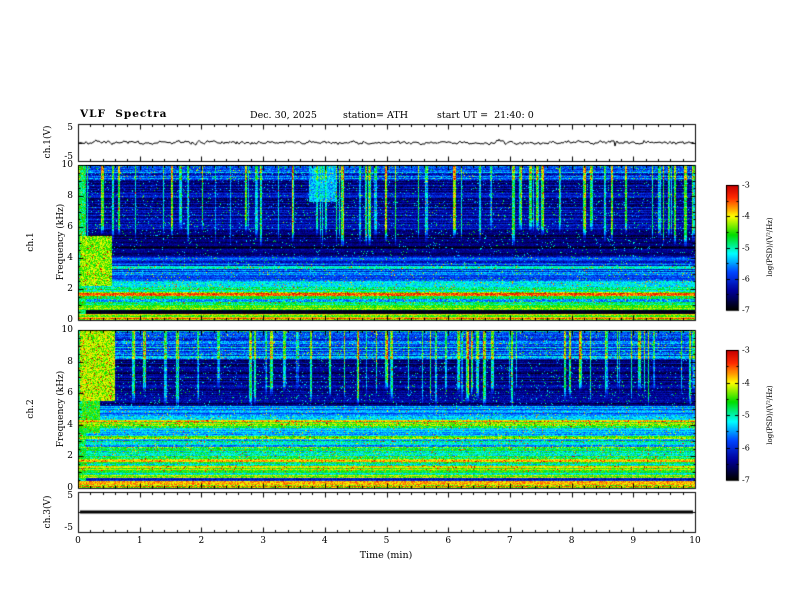 This screenshot has height=612, width=792. Describe the element at coordinates (70, 196) in the screenshot. I see `ch1-spec-y-tick-label: 8` at that location.